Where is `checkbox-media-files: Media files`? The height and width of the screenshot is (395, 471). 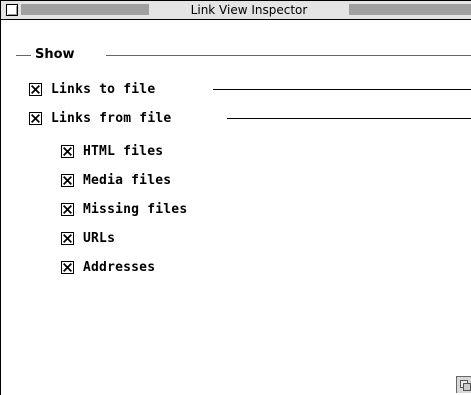
checkbox-media-files: Media files is located at coordinates (116, 180).